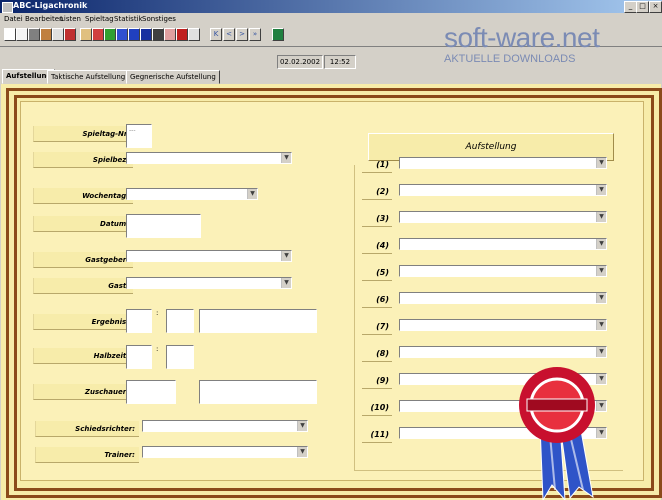 This screenshot has height=500, width=662. I want to click on new-icon, so click(10, 34).